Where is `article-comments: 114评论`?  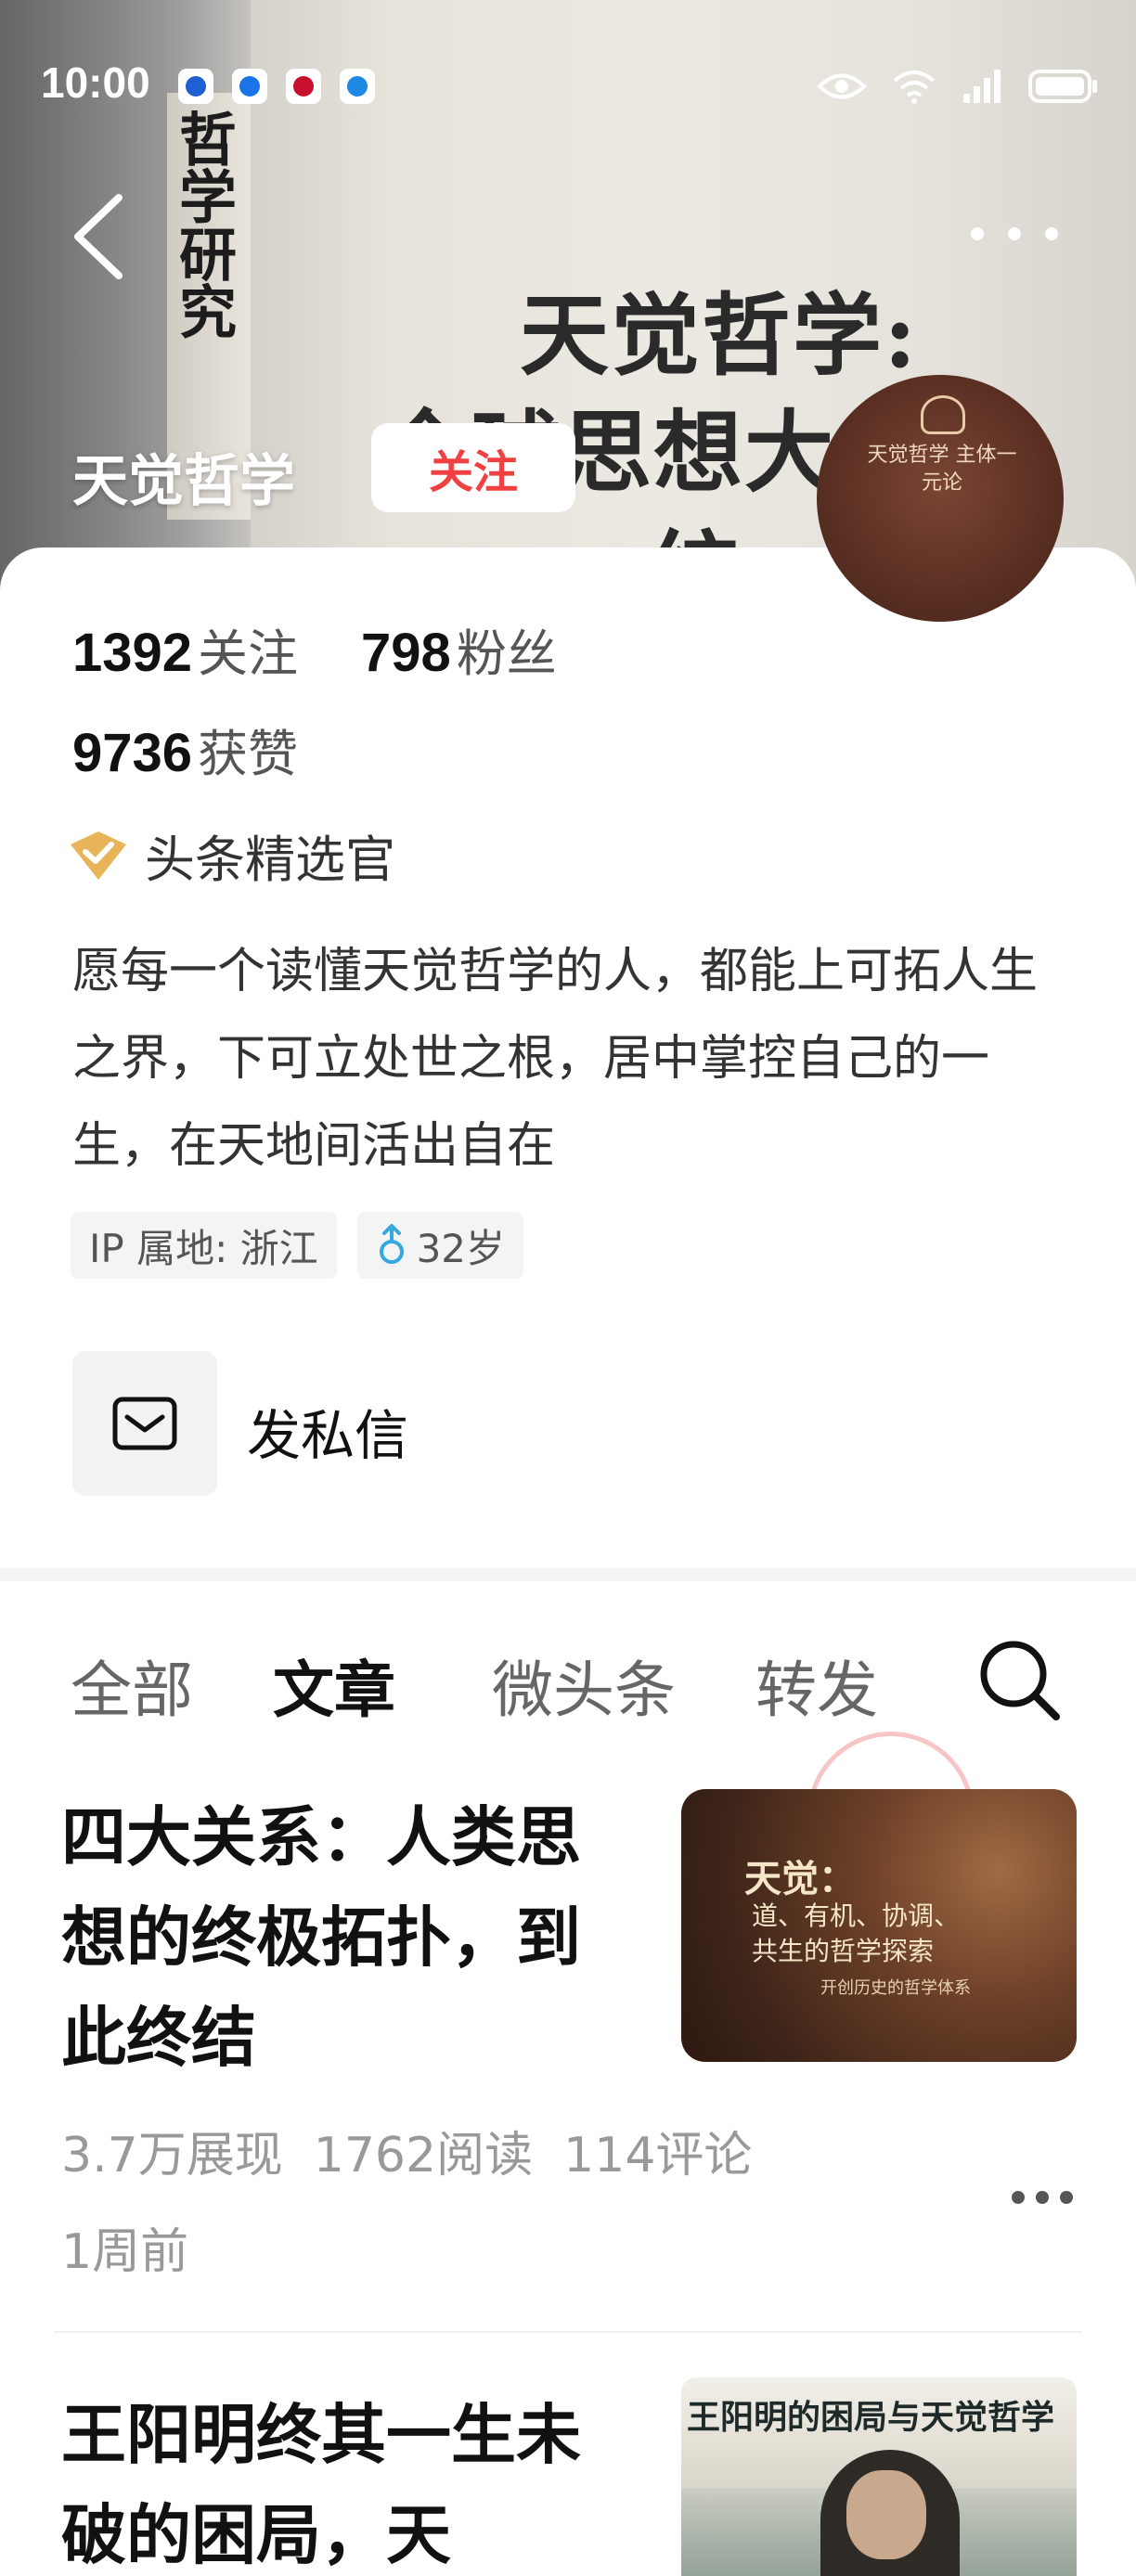
article-comments: 114评论 is located at coordinates (658, 2155).